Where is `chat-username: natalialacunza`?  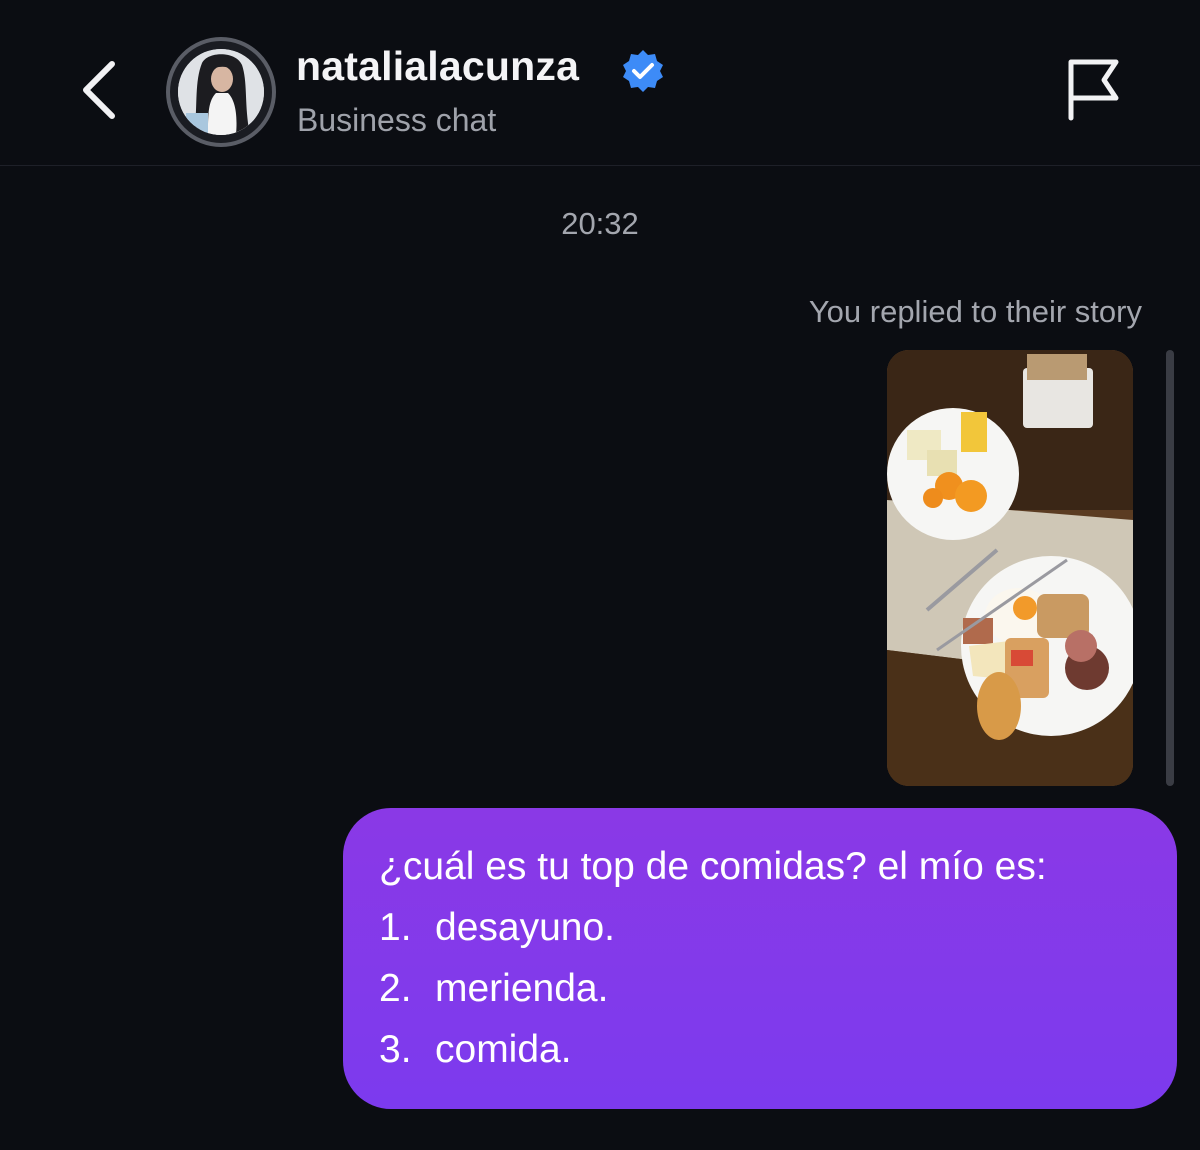 chat-username: natalialacunza is located at coordinates (437, 66).